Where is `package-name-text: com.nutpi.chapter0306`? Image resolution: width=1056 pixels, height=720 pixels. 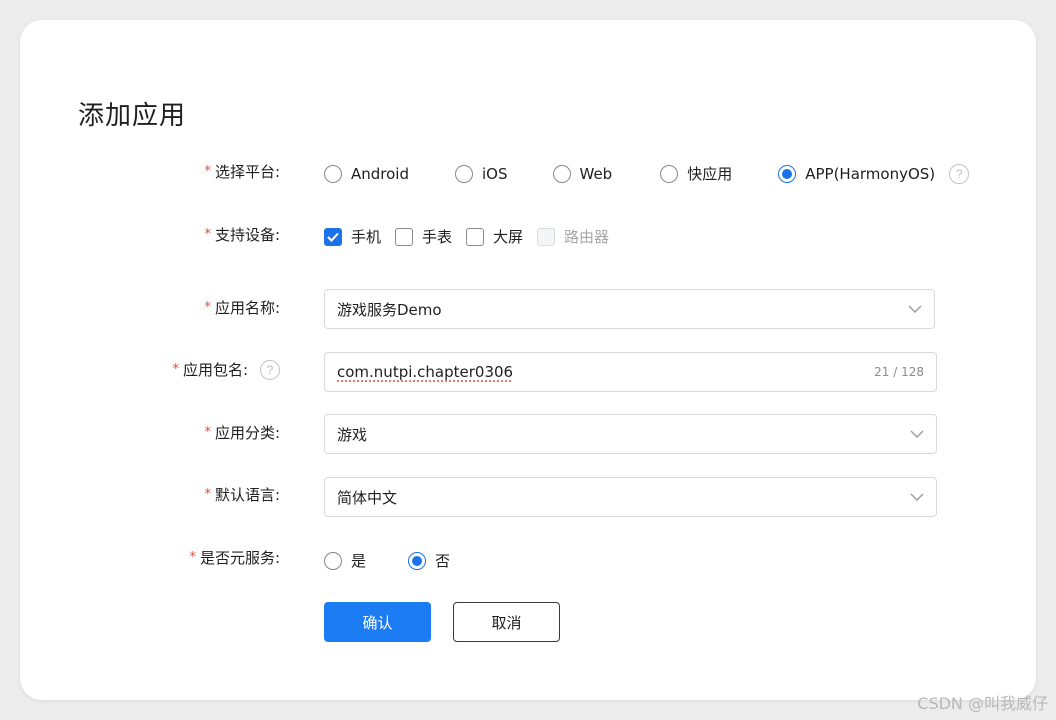
package-name-text: com.nutpi.chapter0306 is located at coordinates (425, 372).